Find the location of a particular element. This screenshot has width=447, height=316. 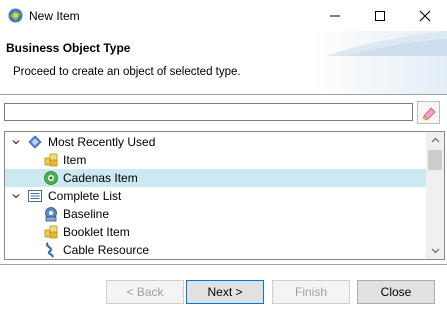

tree-row-cable-resource: Cable Resource is located at coordinates (215, 250).